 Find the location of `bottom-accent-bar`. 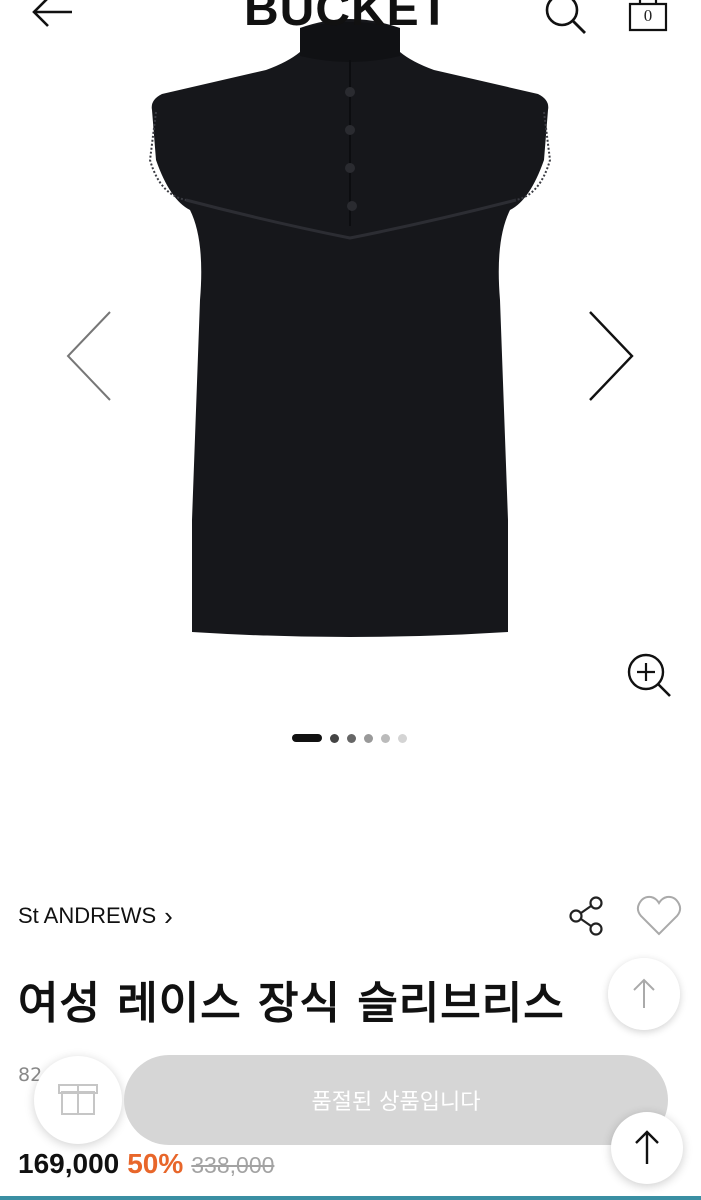

bottom-accent-bar is located at coordinates (350, 1198).